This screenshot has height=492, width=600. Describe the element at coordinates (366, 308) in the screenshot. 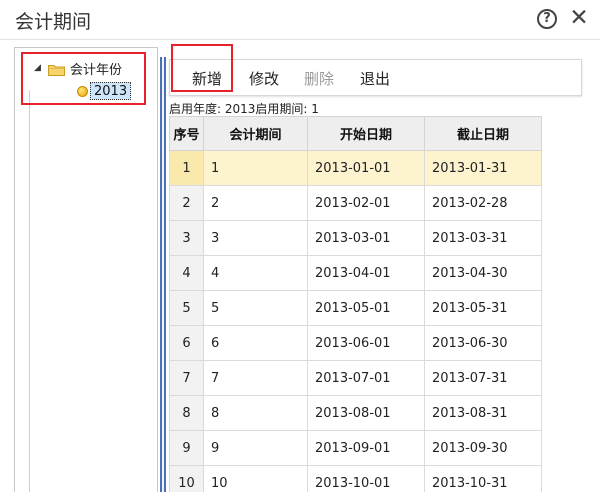

I see `cell-start-date: 2013-05-01` at that location.